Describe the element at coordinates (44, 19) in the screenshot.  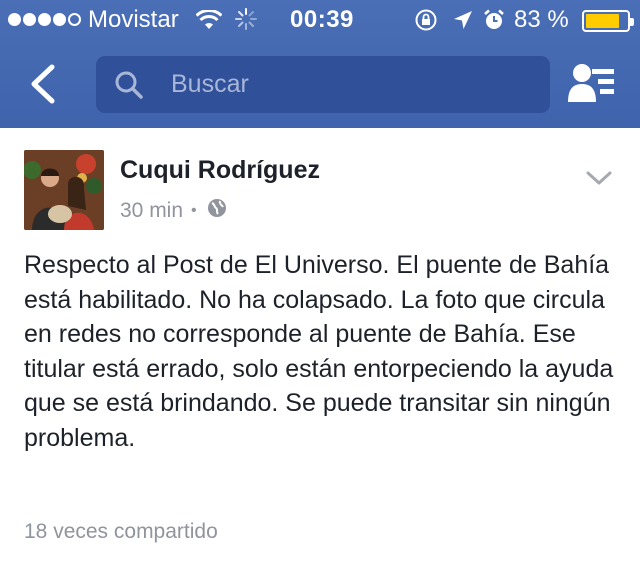
I see `signal-strength-icon` at that location.